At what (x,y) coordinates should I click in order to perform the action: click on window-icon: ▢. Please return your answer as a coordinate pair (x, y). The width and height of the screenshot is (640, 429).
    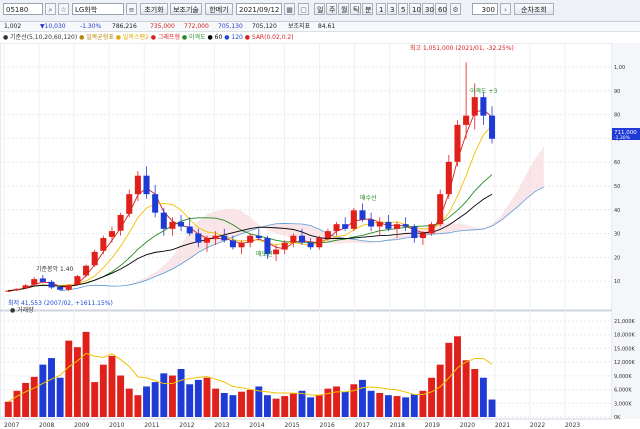
    Looking at the image, I should click on (303, 9).